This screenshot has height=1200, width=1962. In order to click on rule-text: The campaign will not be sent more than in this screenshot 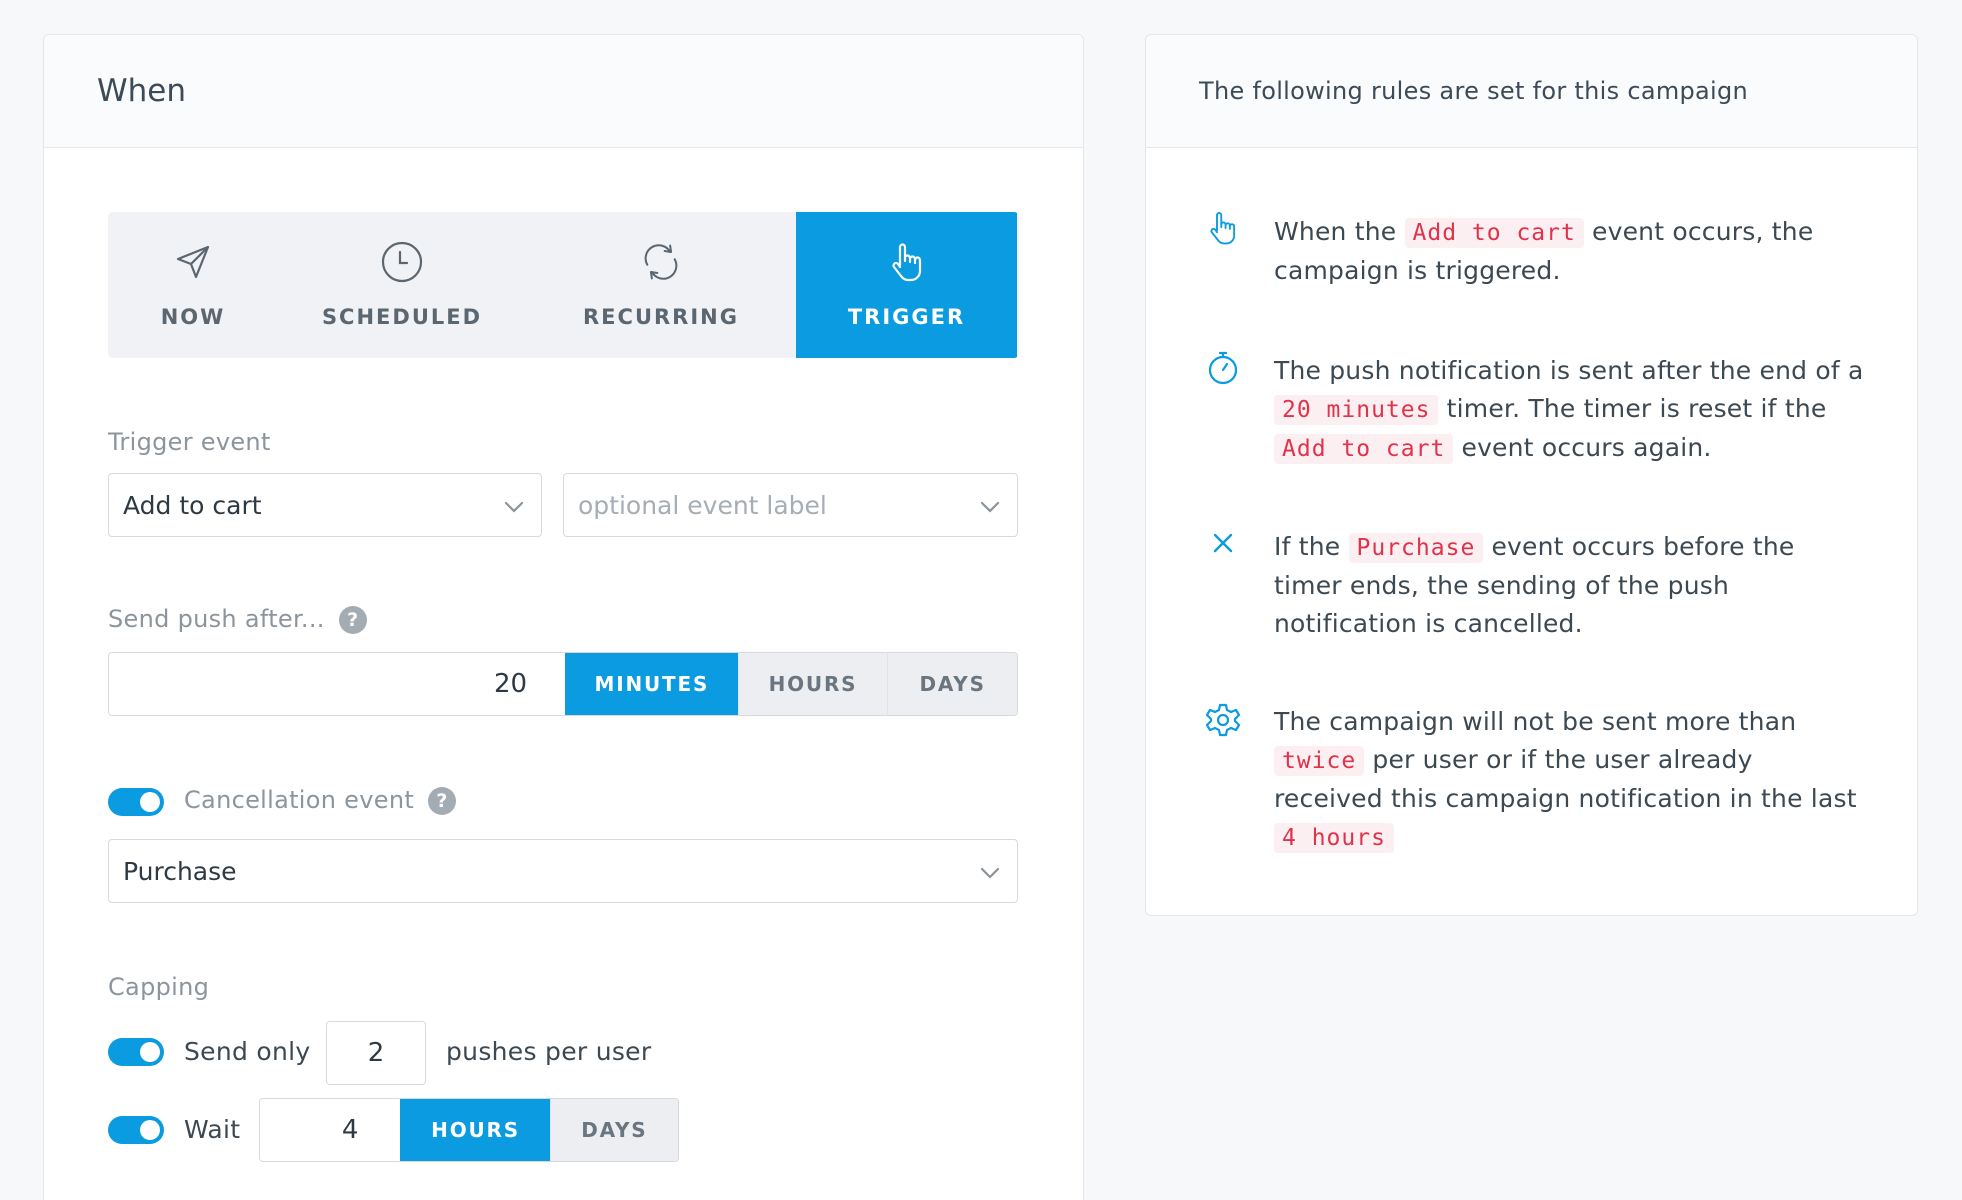, I will do `click(1535, 721)`.